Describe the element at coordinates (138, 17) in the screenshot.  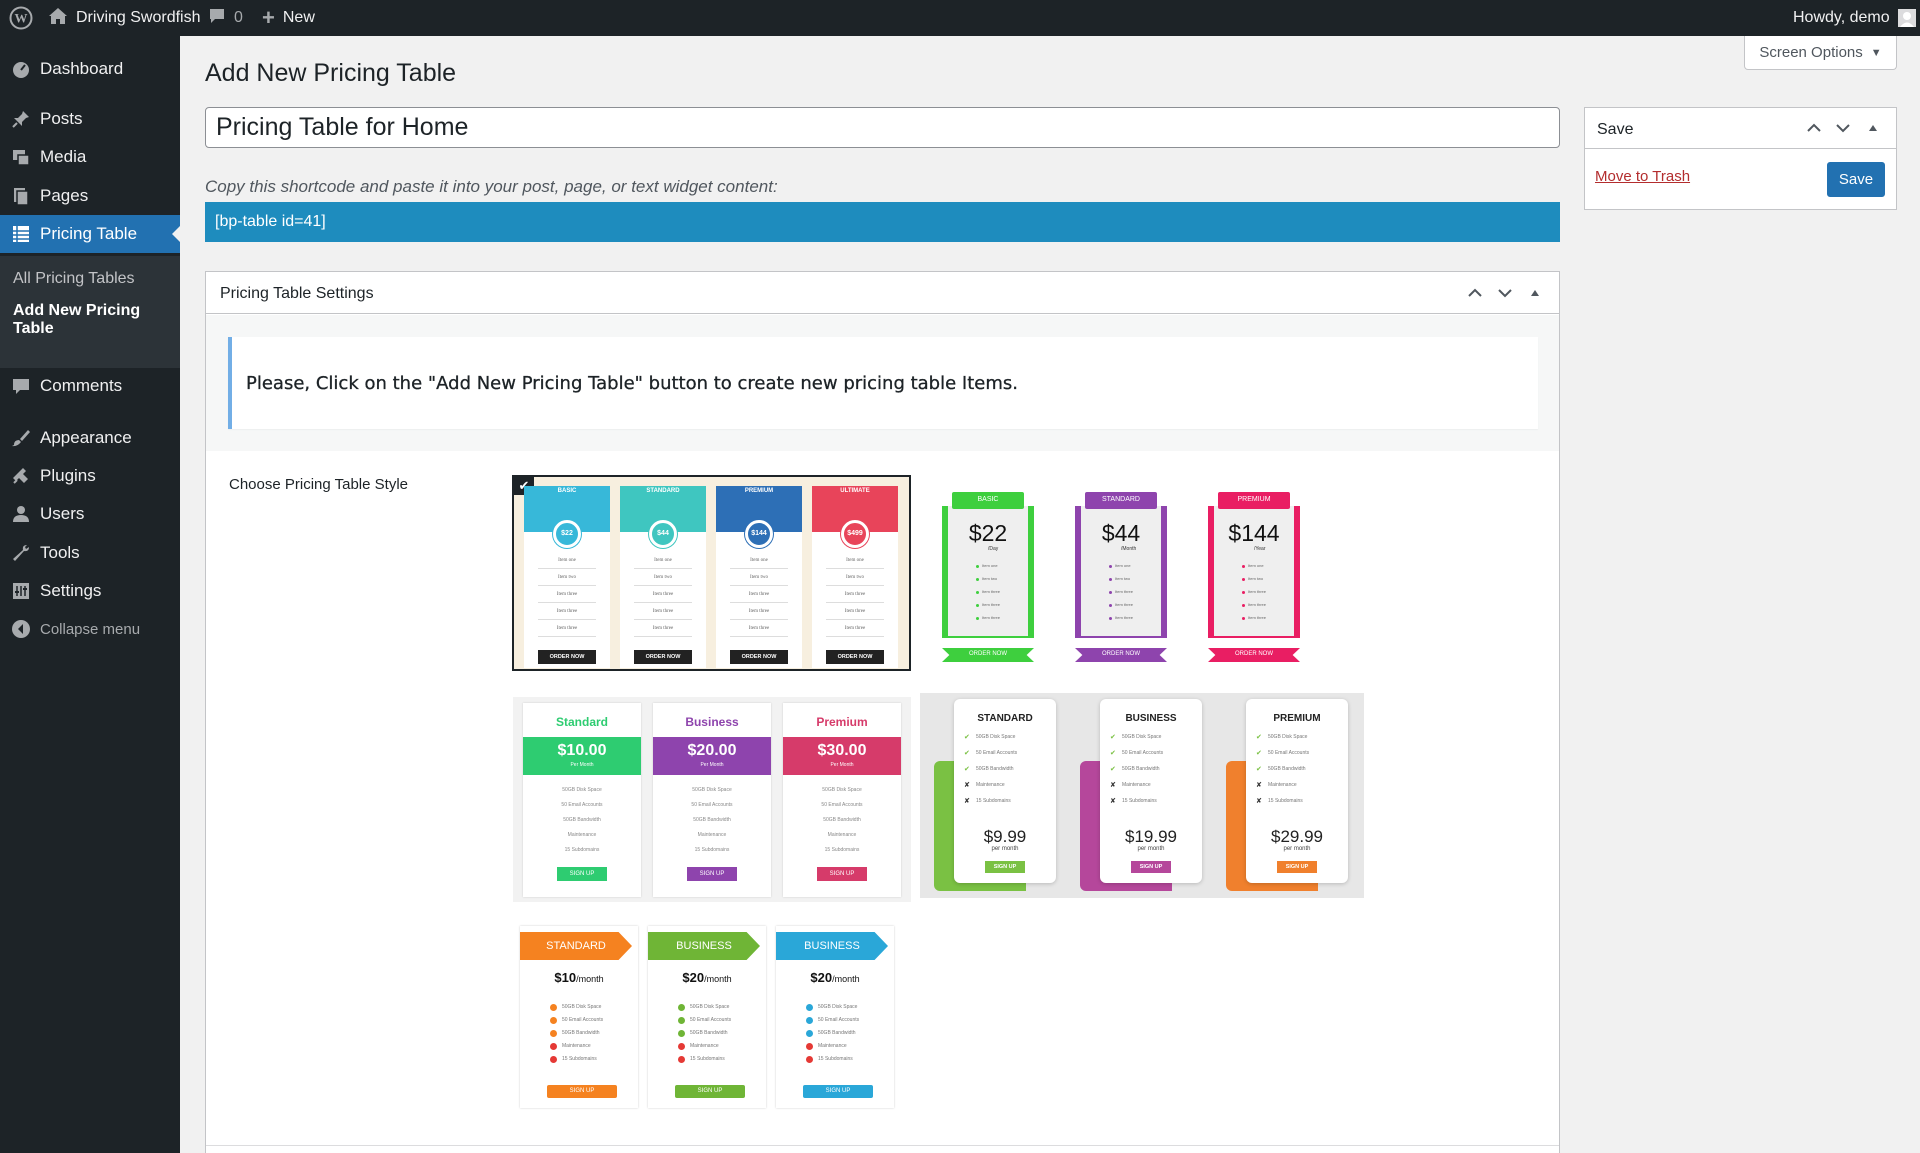
I see `site-name: Driving Swordfish` at that location.